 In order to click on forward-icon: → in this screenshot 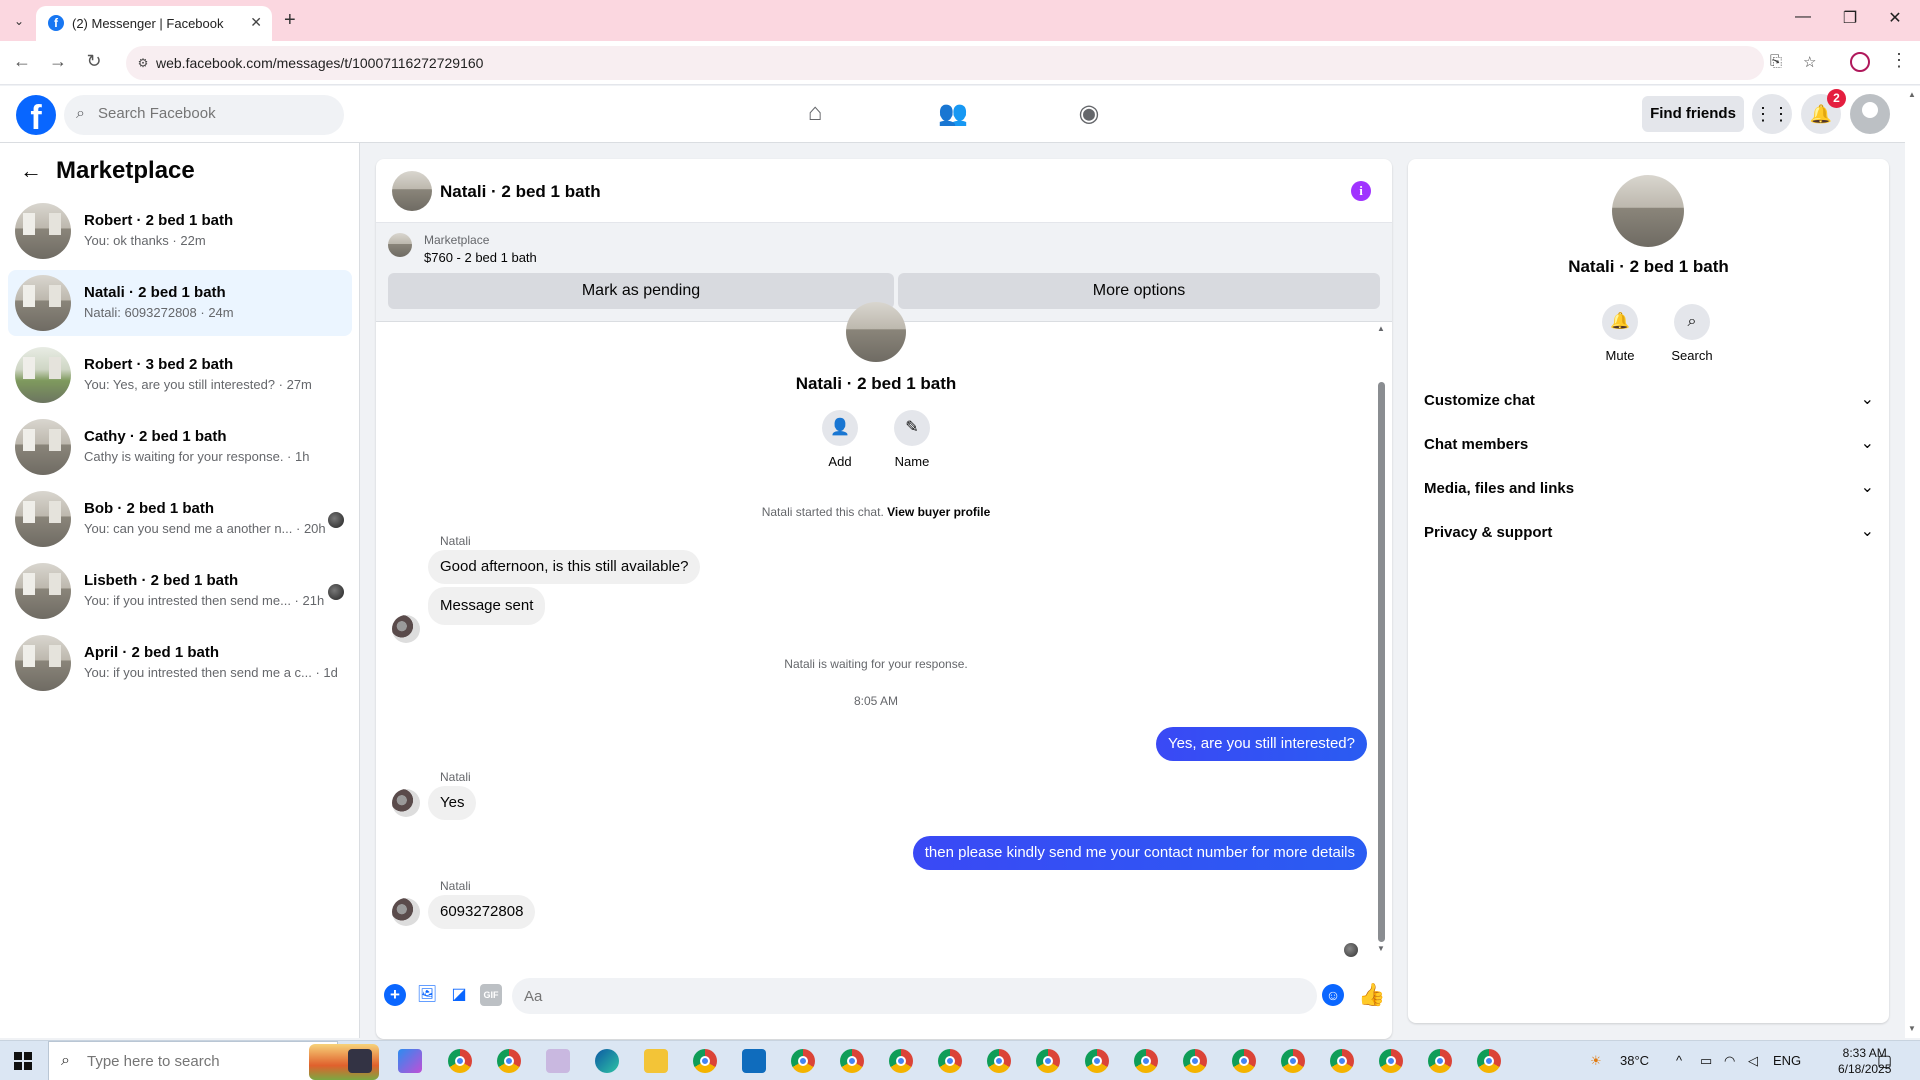, I will do `click(58, 61)`.